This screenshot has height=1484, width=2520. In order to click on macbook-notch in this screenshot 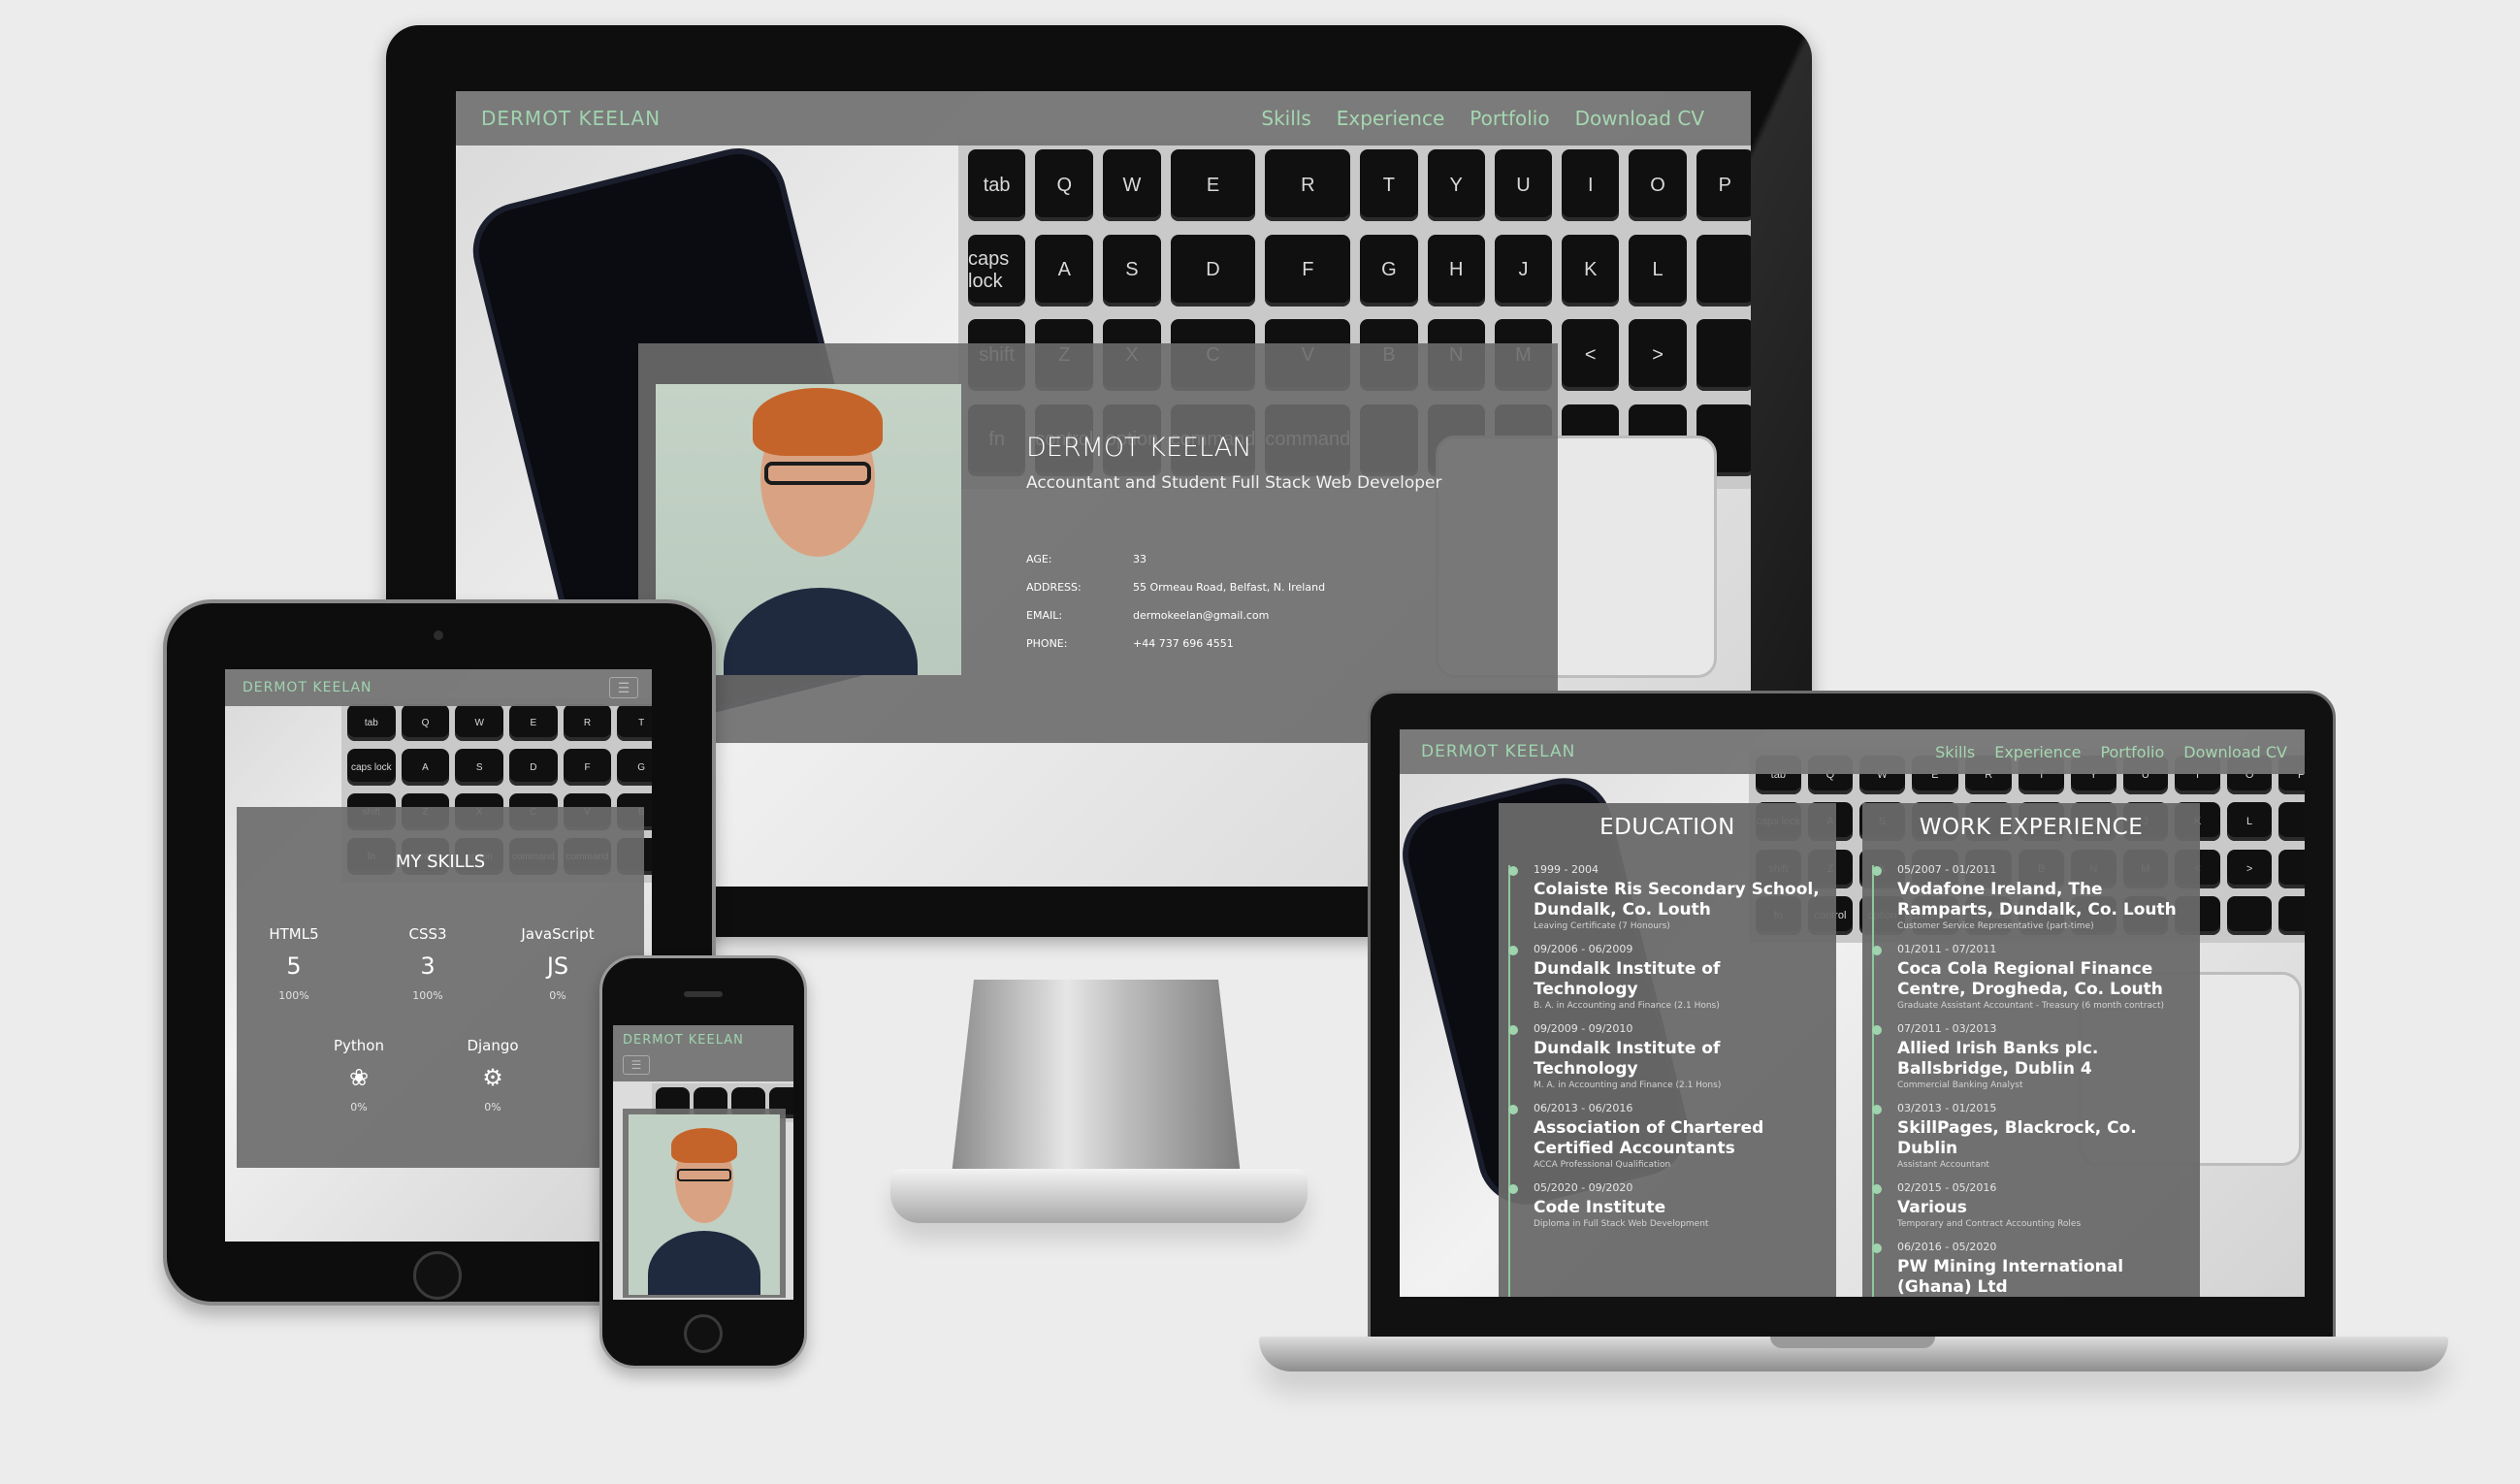, I will do `click(1852, 1343)`.